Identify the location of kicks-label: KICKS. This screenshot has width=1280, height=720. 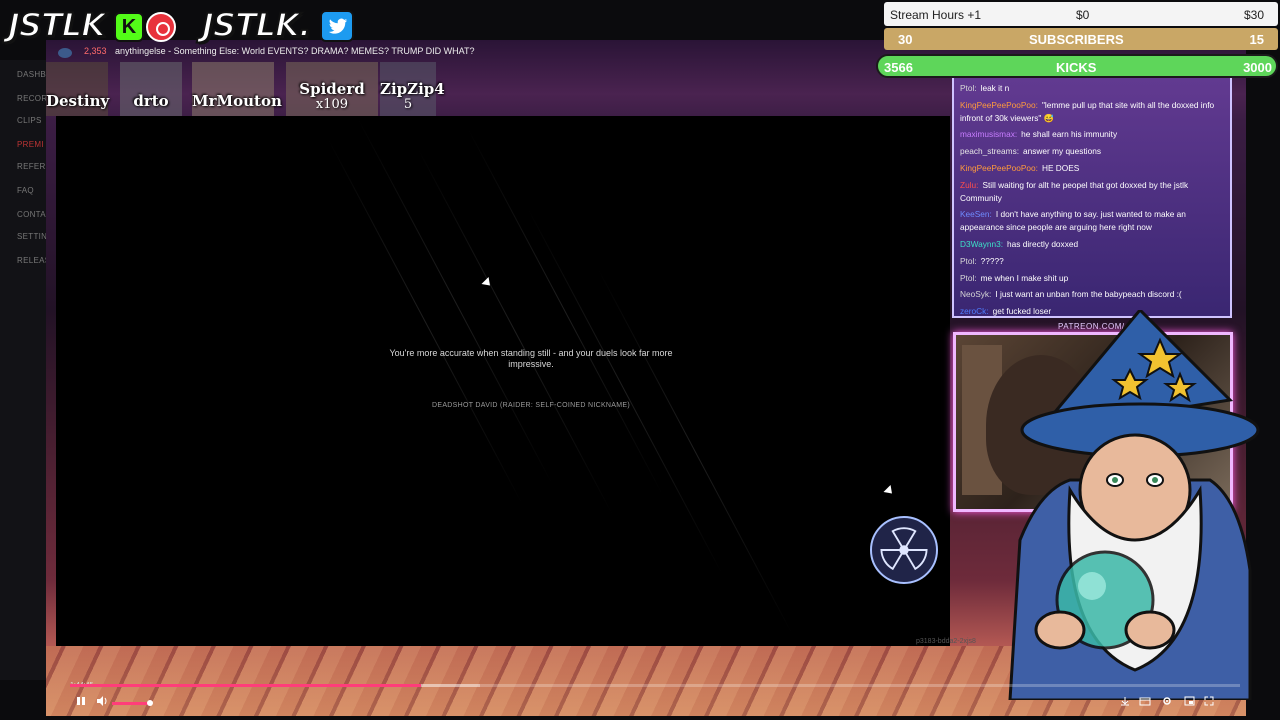
(1076, 67).